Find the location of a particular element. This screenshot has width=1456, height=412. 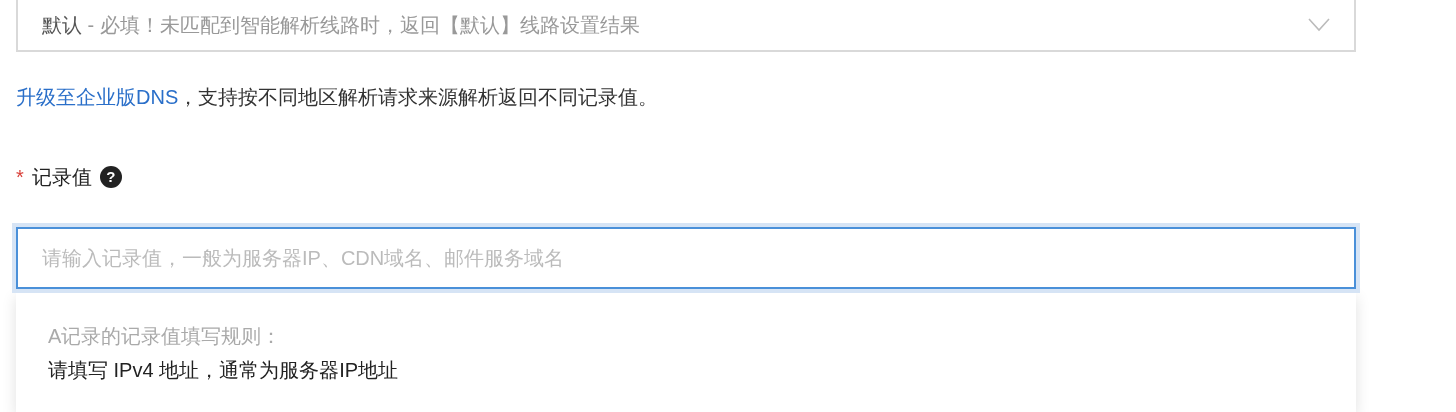

popup-title: A记录的记录值填写规则： is located at coordinates (165, 336).